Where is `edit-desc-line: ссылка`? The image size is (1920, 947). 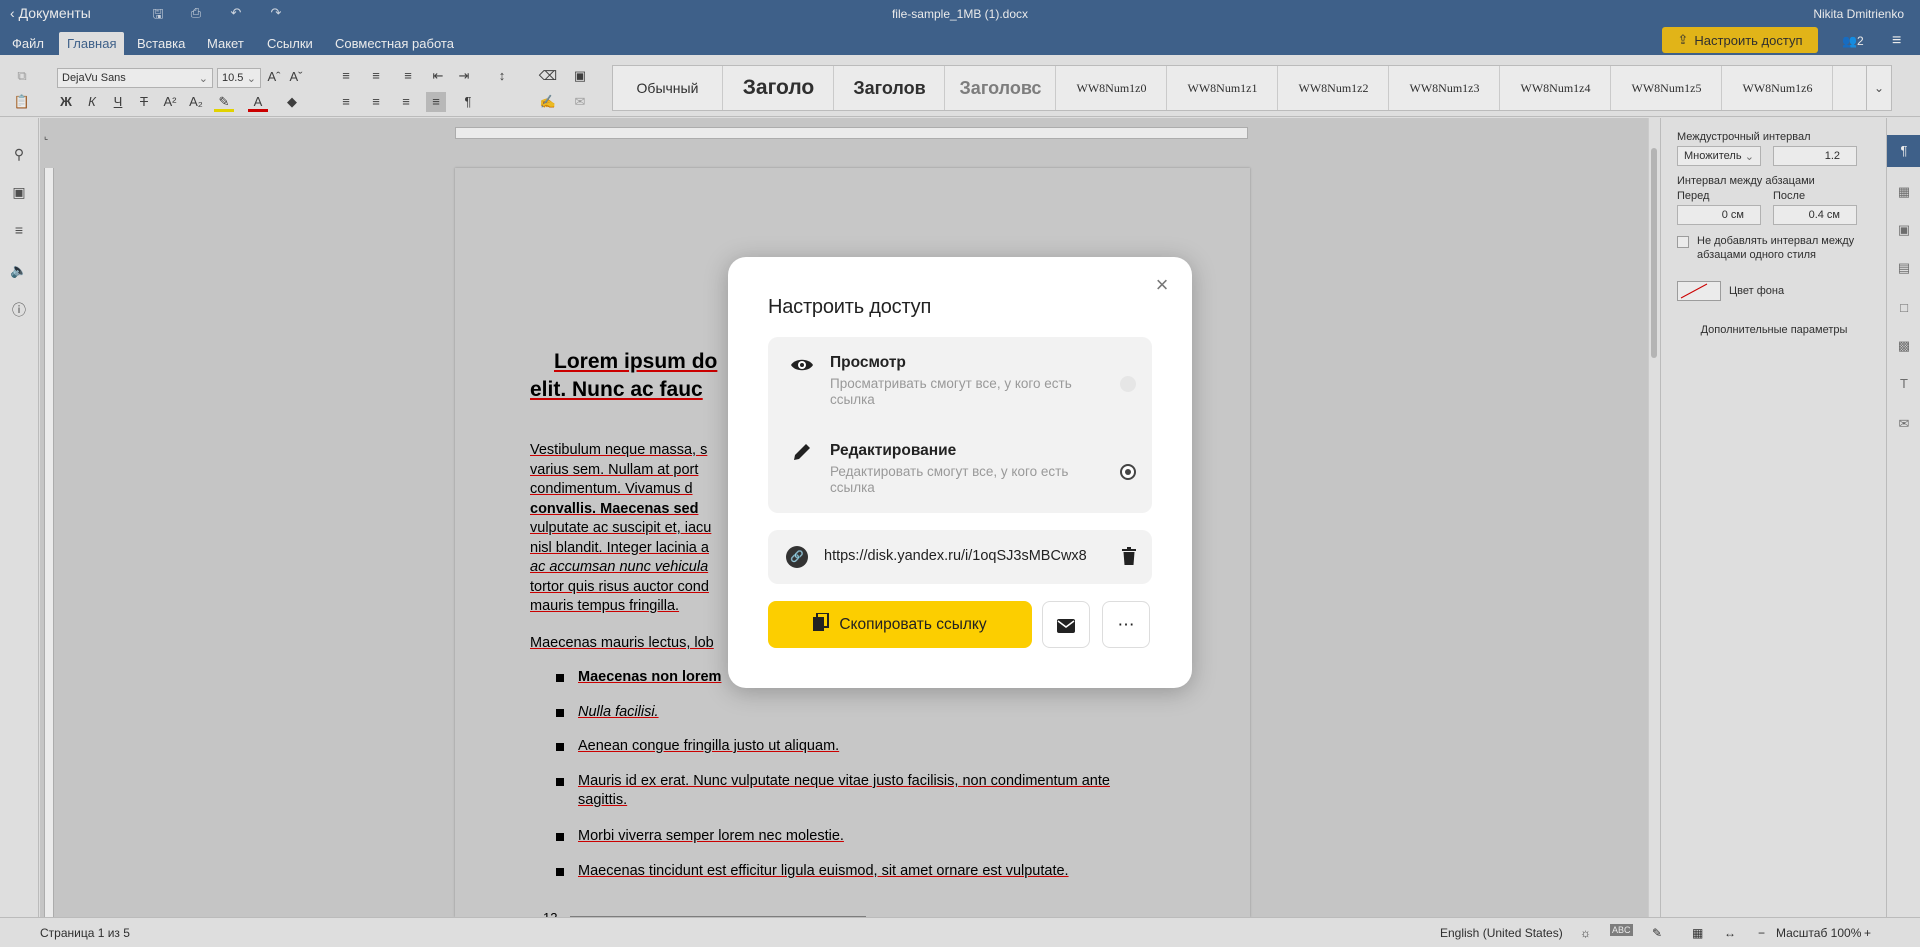 edit-desc-line: ссылка is located at coordinates (852, 487).